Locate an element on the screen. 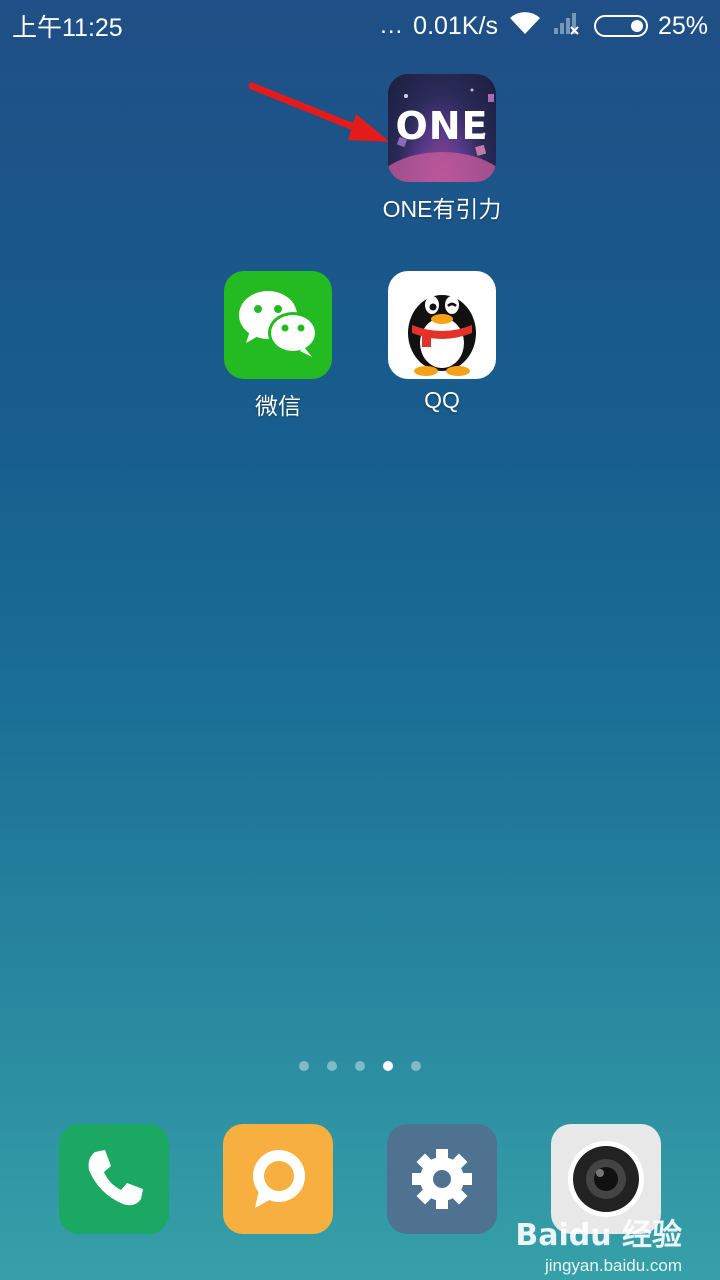 The height and width of the screenshot is (1280, 720). dock-settings-button is located at coordinates (442, 1179).